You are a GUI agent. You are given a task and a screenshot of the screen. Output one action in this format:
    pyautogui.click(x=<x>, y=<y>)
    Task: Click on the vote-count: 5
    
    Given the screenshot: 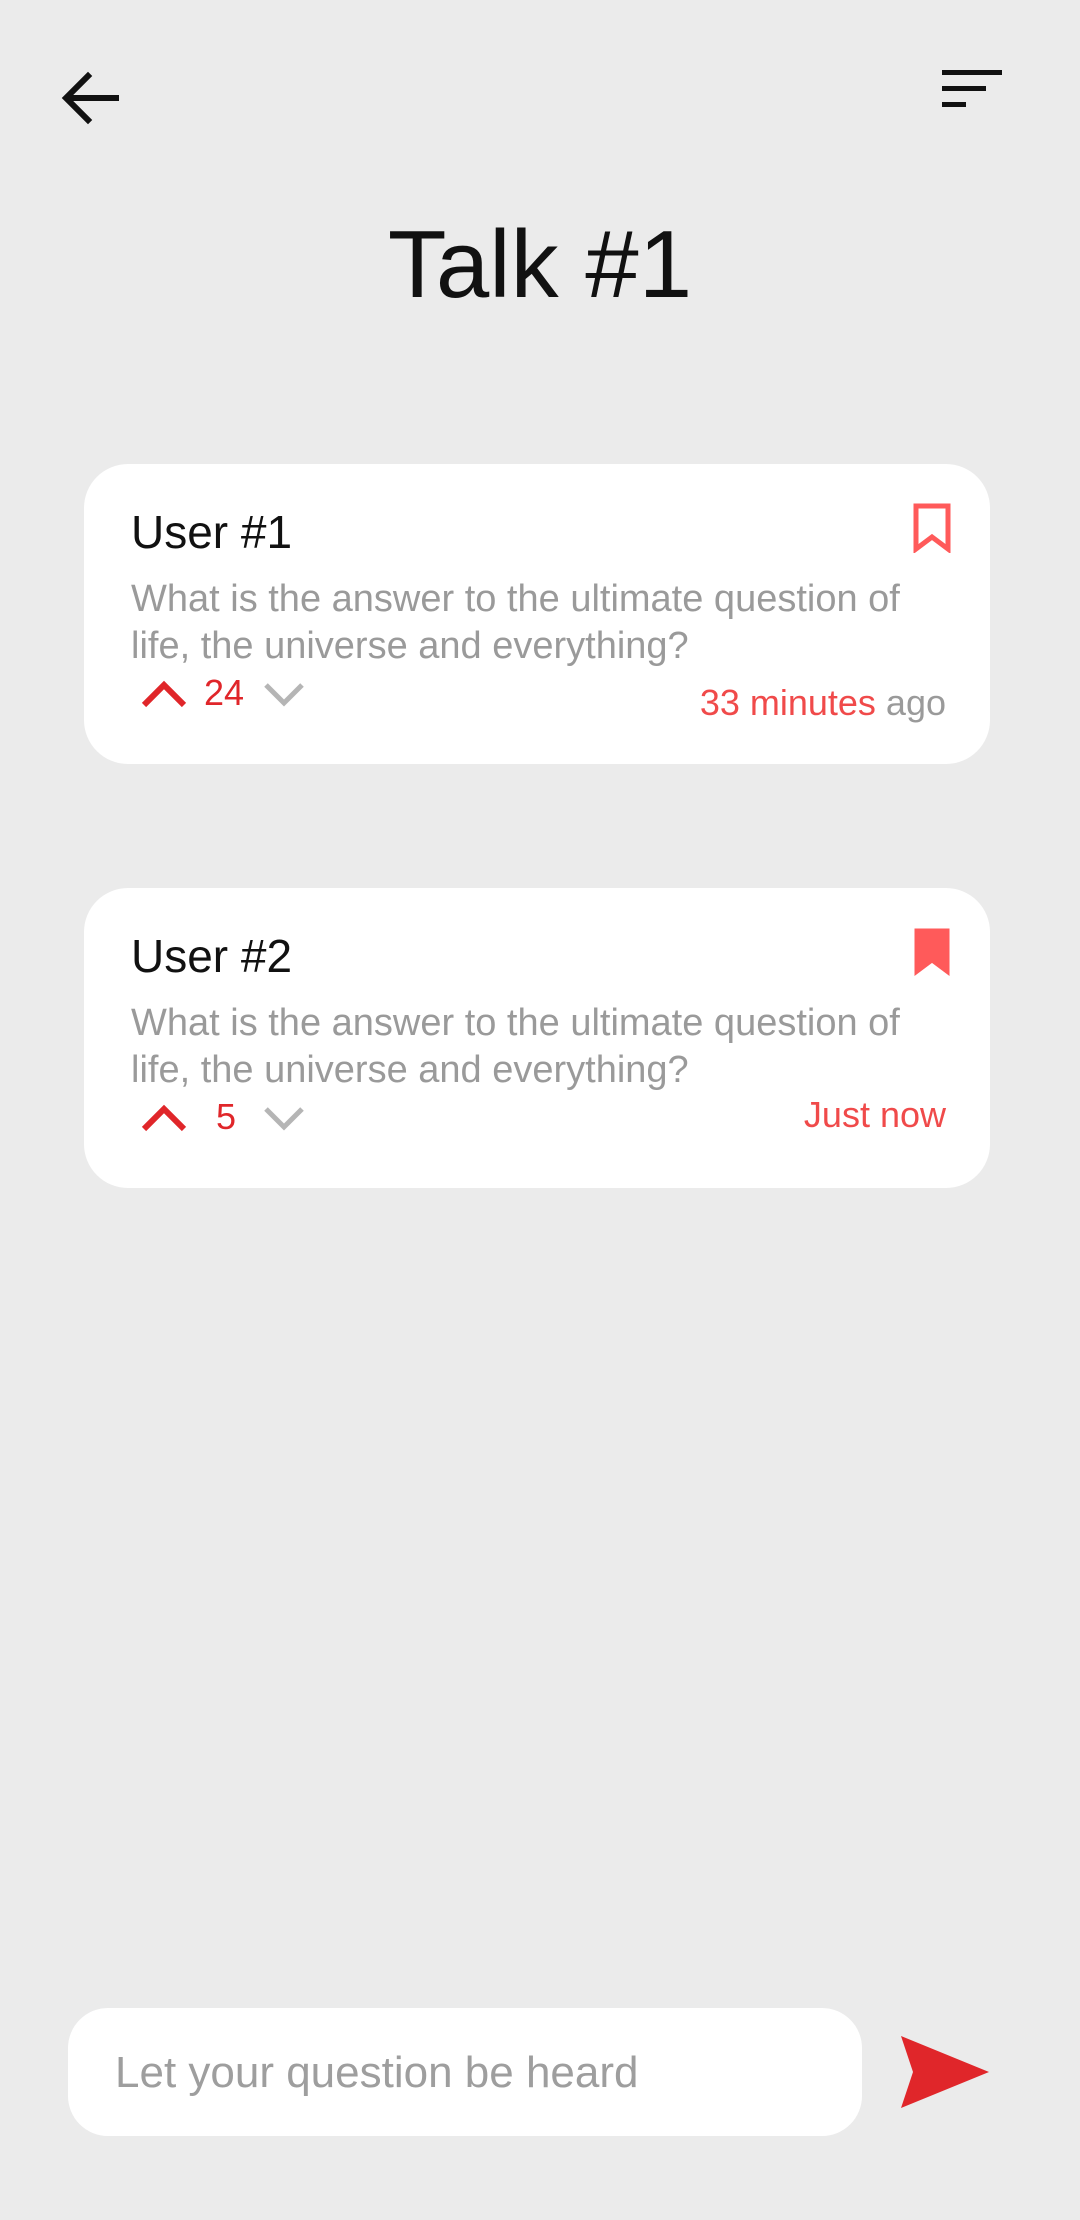 What is the action you would take?
    pyautogui.click(x=226, y=1116)
    